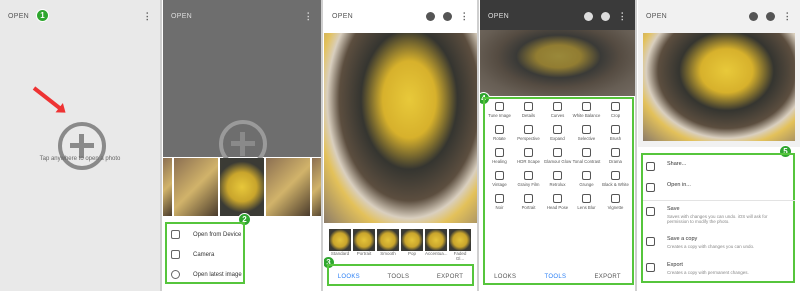  Describe the element at coordinates (42, 15) in the screenshot. I see `step-badge: 1` at that location.